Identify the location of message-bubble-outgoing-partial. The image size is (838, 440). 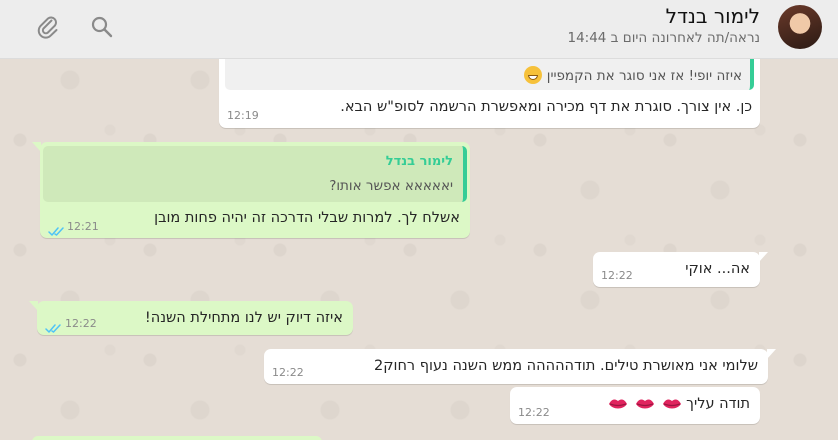
(177, 438).